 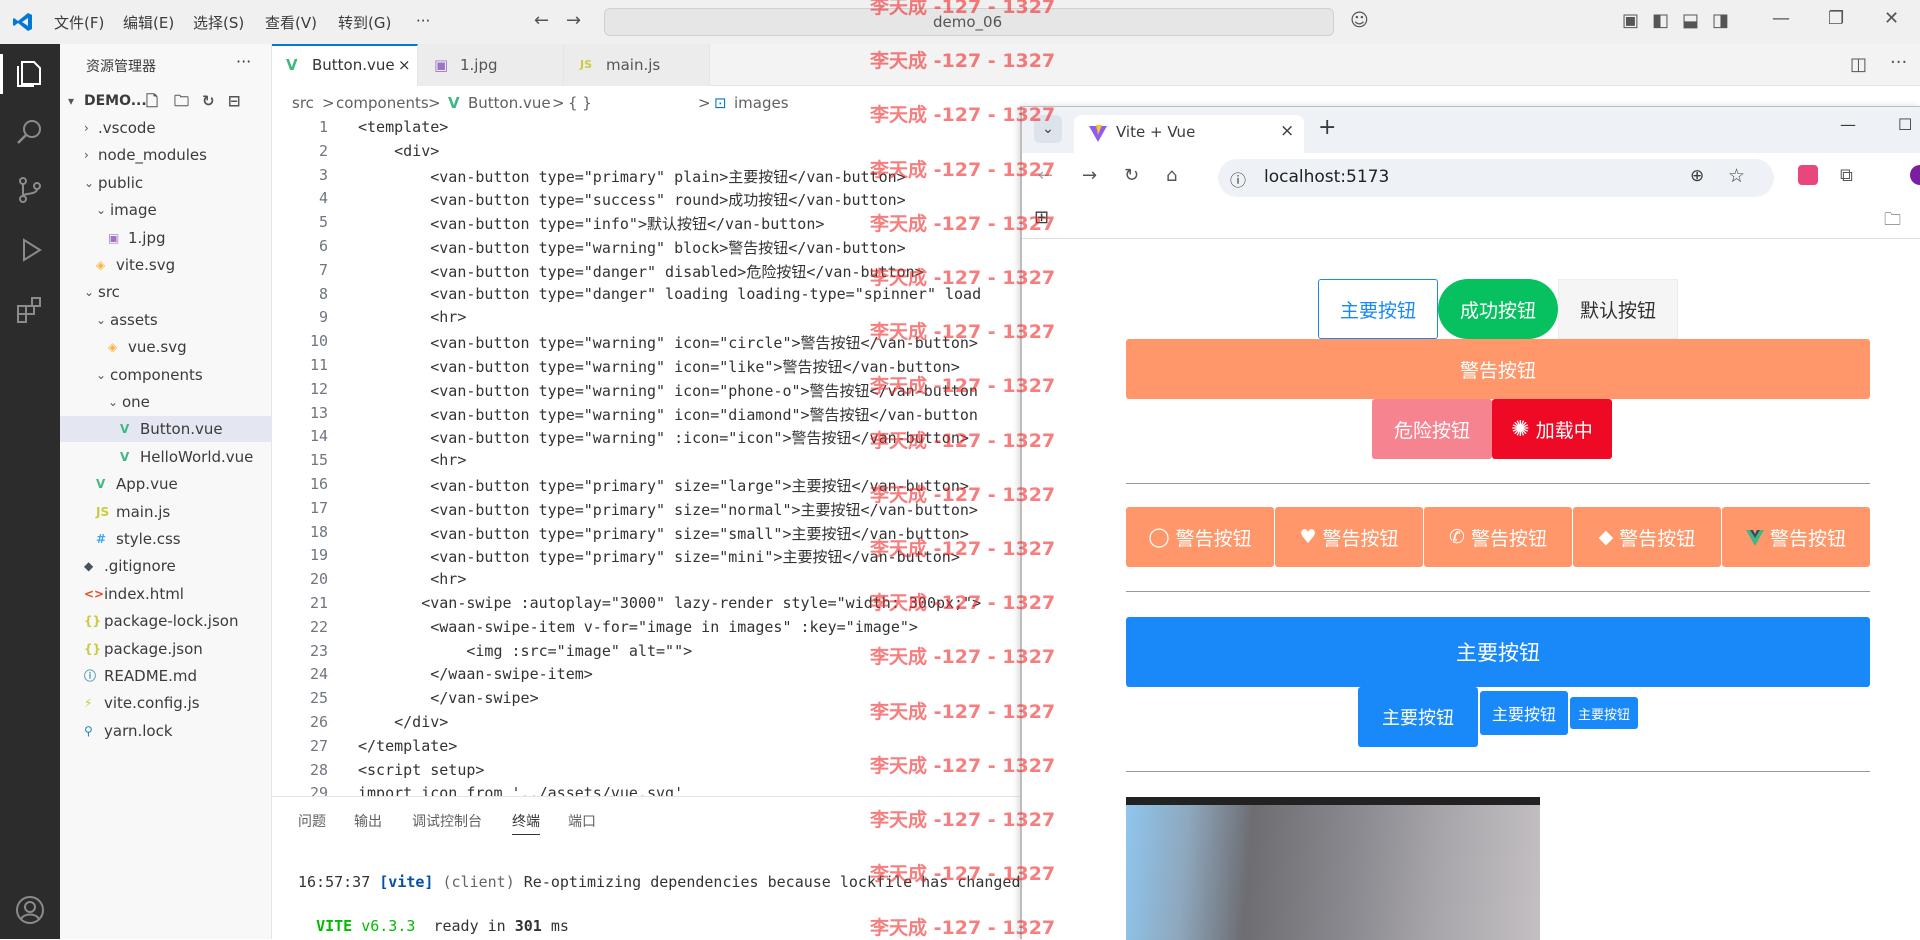 I want to click on bookmarks-folder-icon: 🗀, so click(x=1892, y=221).